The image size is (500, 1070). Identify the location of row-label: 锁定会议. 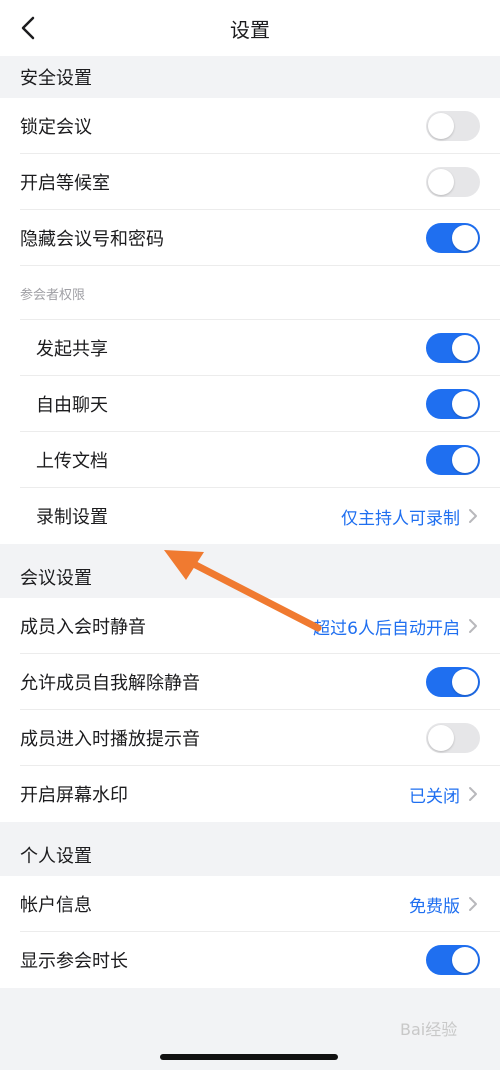
(56, 127).